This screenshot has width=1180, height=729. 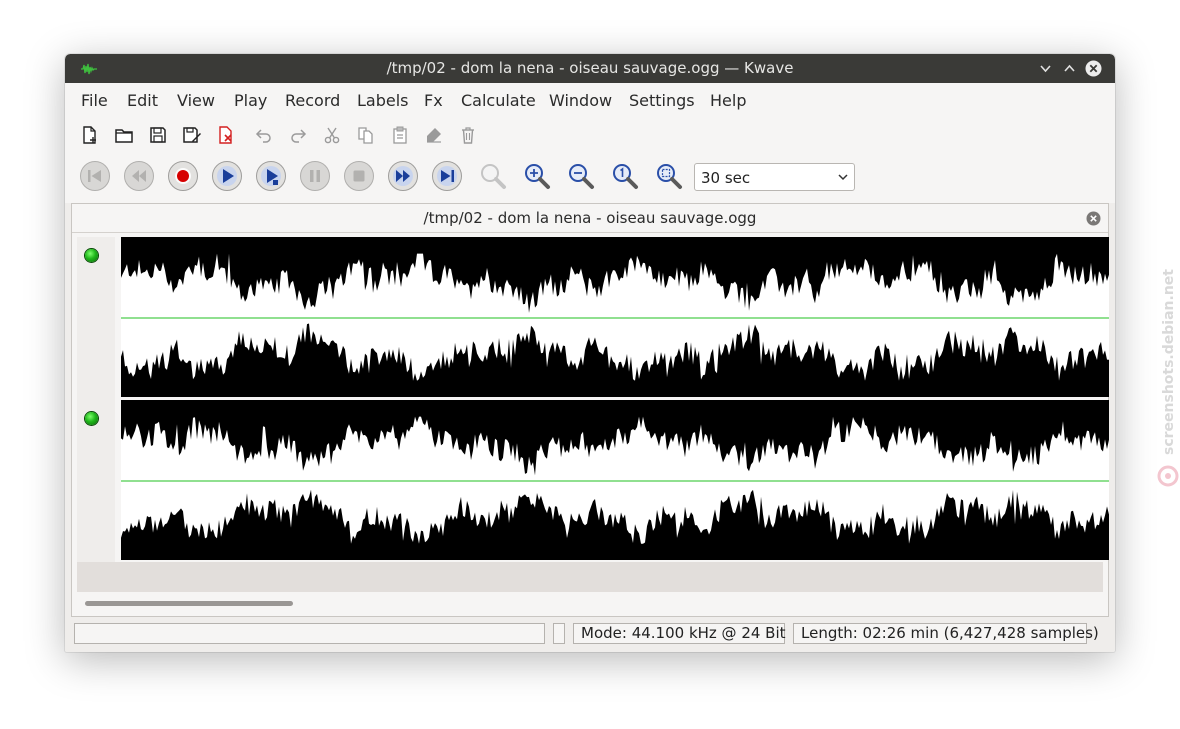 I want to click on undo-icon, so click(x=264, y=135).